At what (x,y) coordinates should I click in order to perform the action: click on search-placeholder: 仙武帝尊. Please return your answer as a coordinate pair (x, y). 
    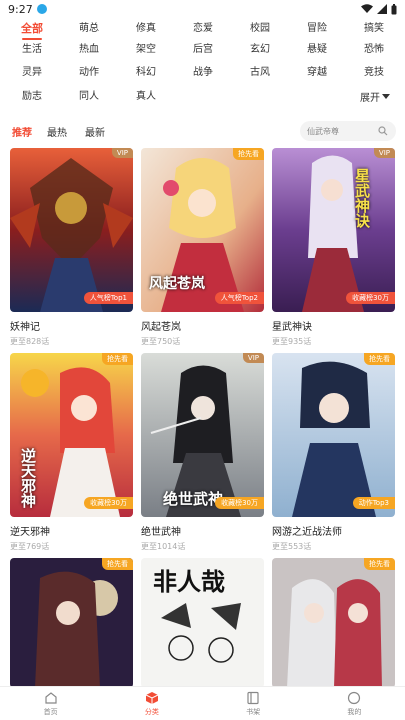
    Looking at the image, I should click on (323, 131).